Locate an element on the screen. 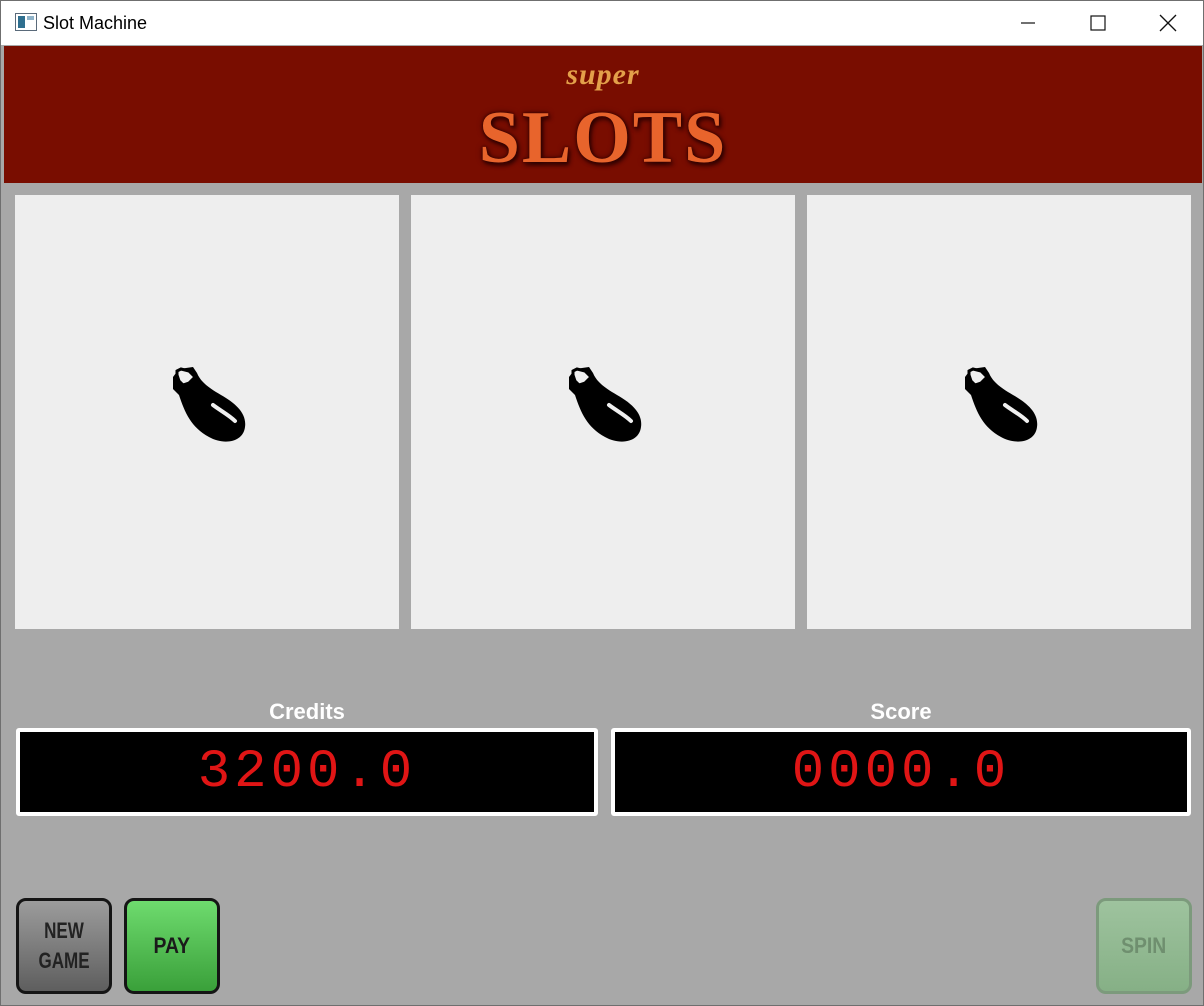  score-label: Score is located at coordinates (901, 711).